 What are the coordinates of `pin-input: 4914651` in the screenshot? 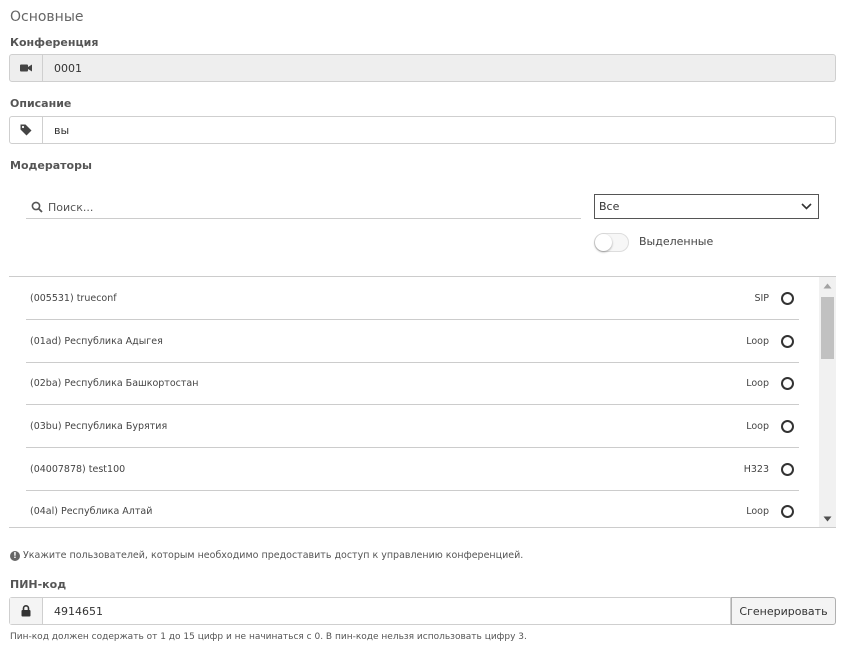 It's located at (386, 611).